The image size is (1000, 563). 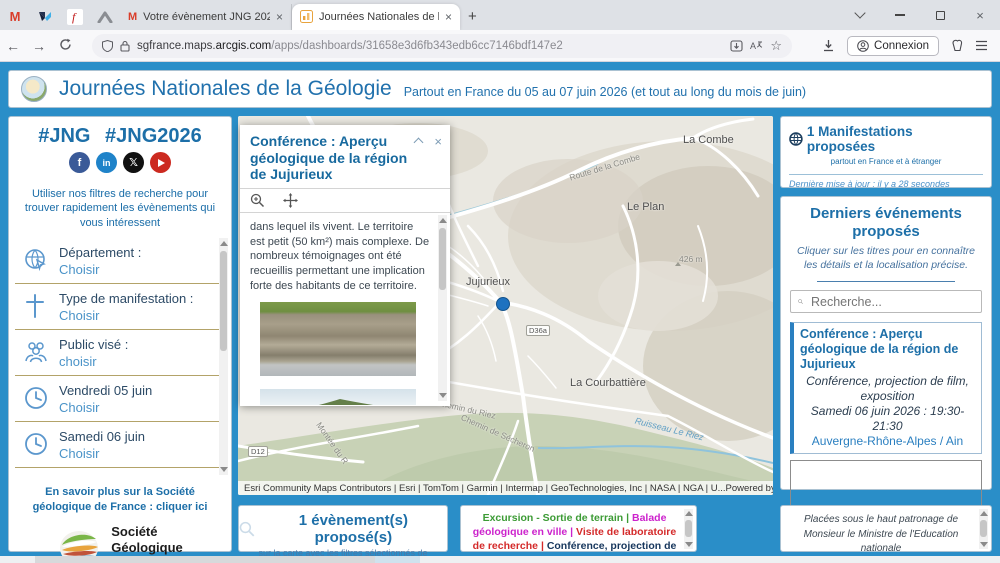 I want to click on save-page-icon, so click(x=736, y=45).